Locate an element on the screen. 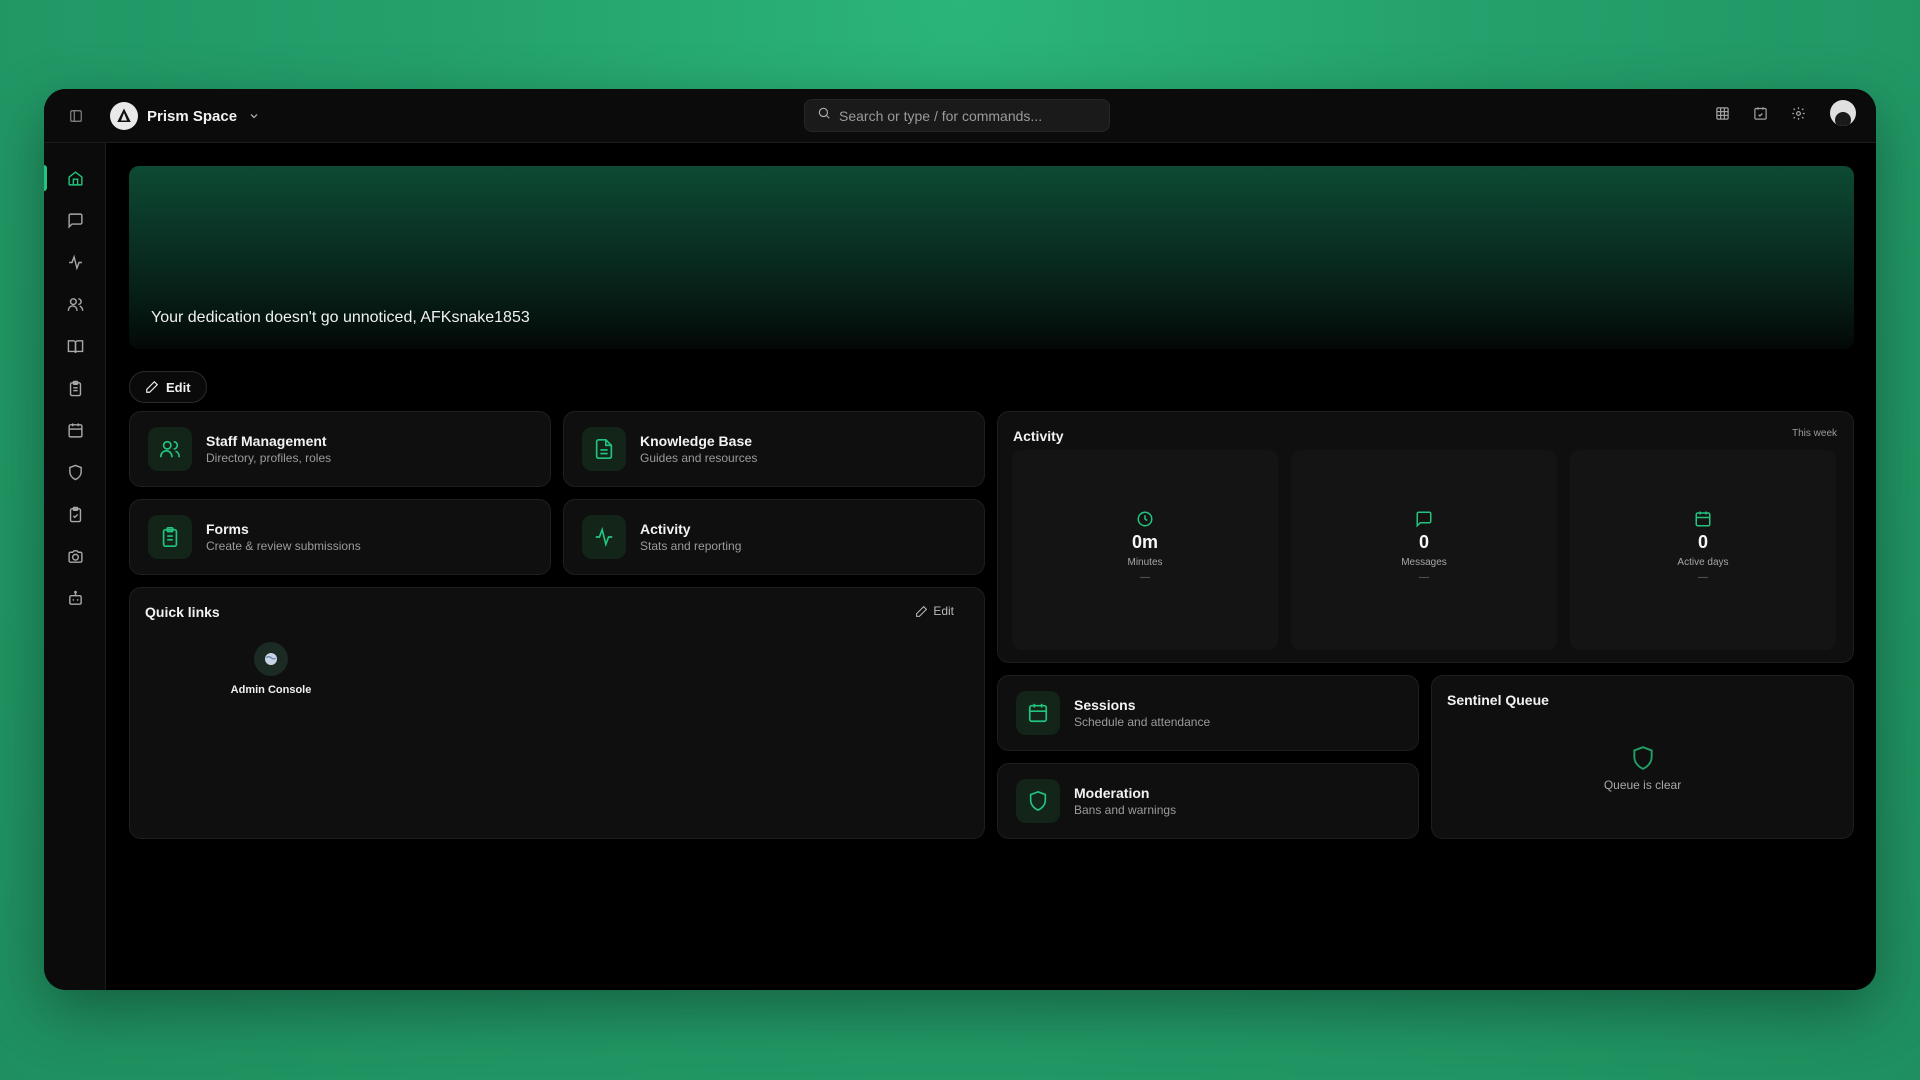 The height and width of the screenshot is (1080, 1920). sentinel-queue-title: Sentinel Queue is located at coordinates (1498, 700).